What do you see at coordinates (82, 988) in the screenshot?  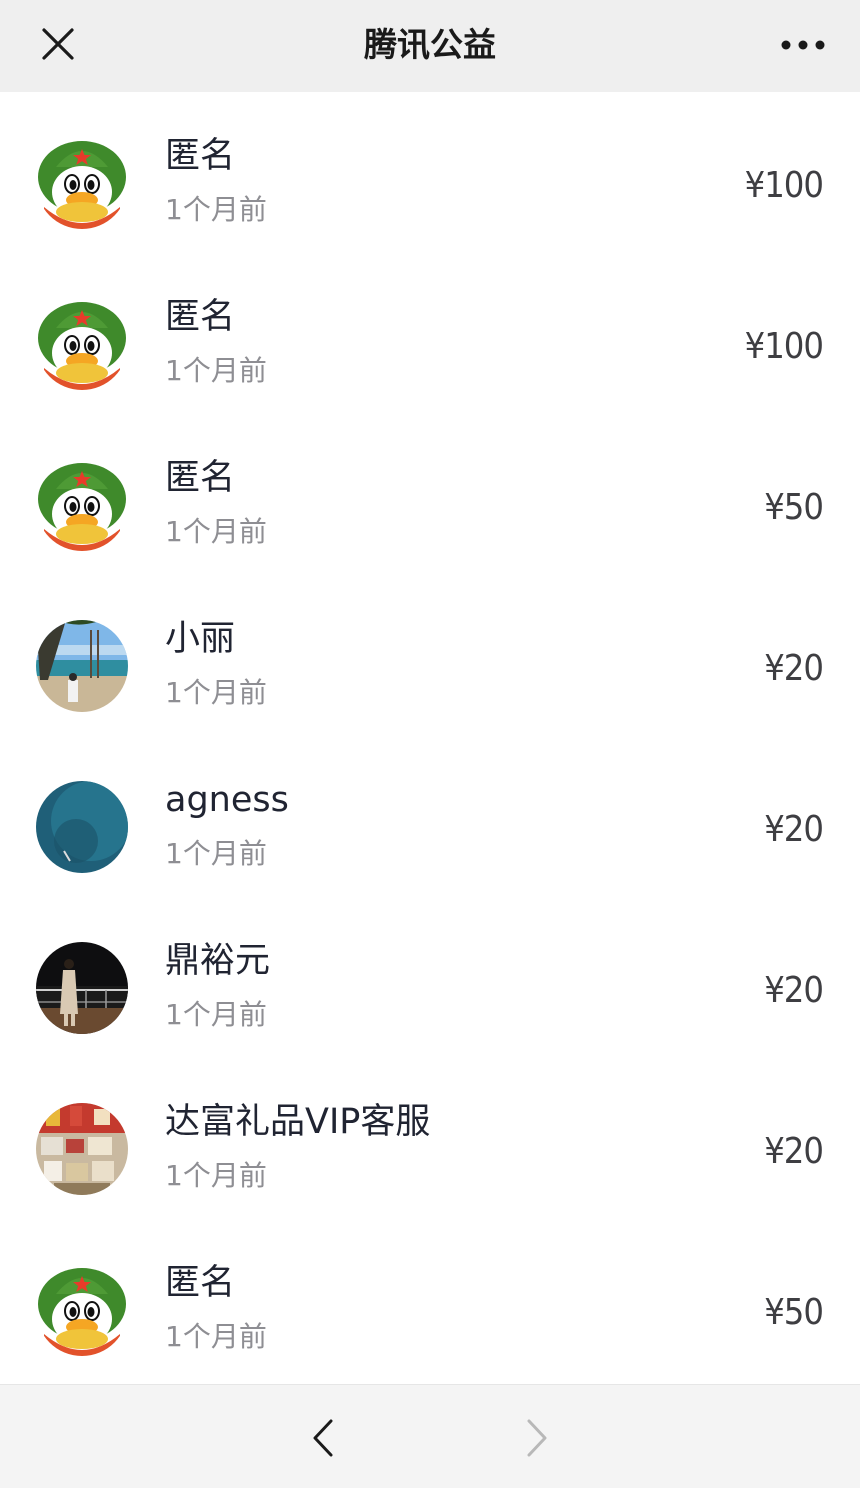 I see `night-portrait-avatar` at bounding box center [82, 988].